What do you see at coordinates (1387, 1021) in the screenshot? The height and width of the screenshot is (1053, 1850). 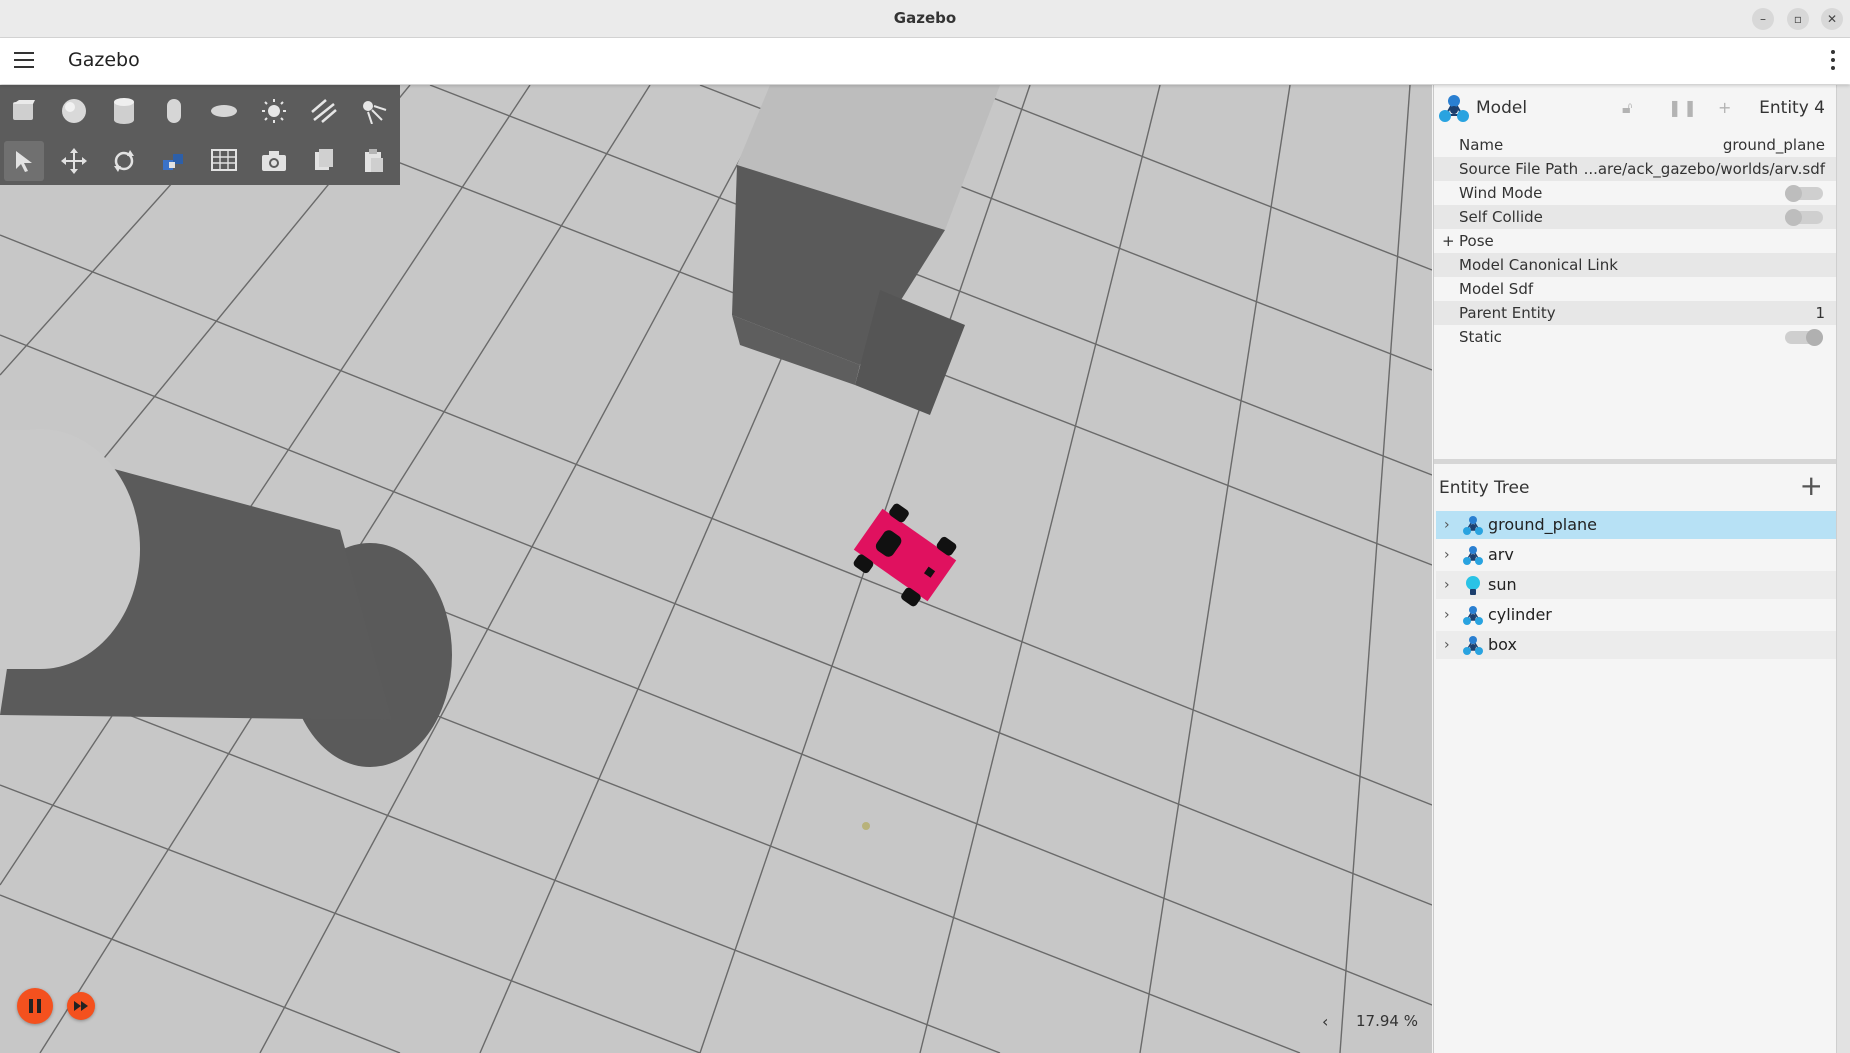 I see `real-time-factor: 17.94 %` at bounding box center [1387, 1021].